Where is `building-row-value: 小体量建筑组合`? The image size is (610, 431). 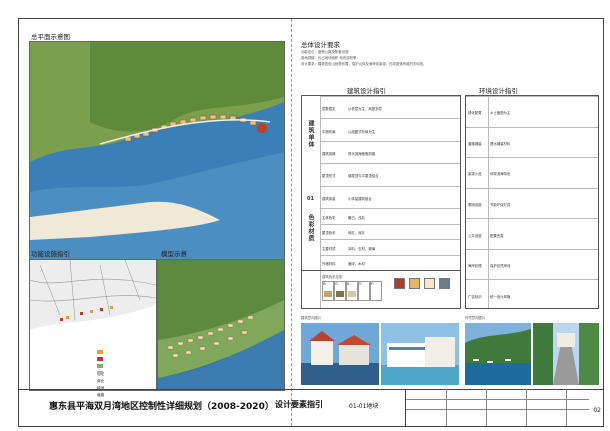
building-row-value: 小体量建筑组合 is located at coordinates (360, 198).